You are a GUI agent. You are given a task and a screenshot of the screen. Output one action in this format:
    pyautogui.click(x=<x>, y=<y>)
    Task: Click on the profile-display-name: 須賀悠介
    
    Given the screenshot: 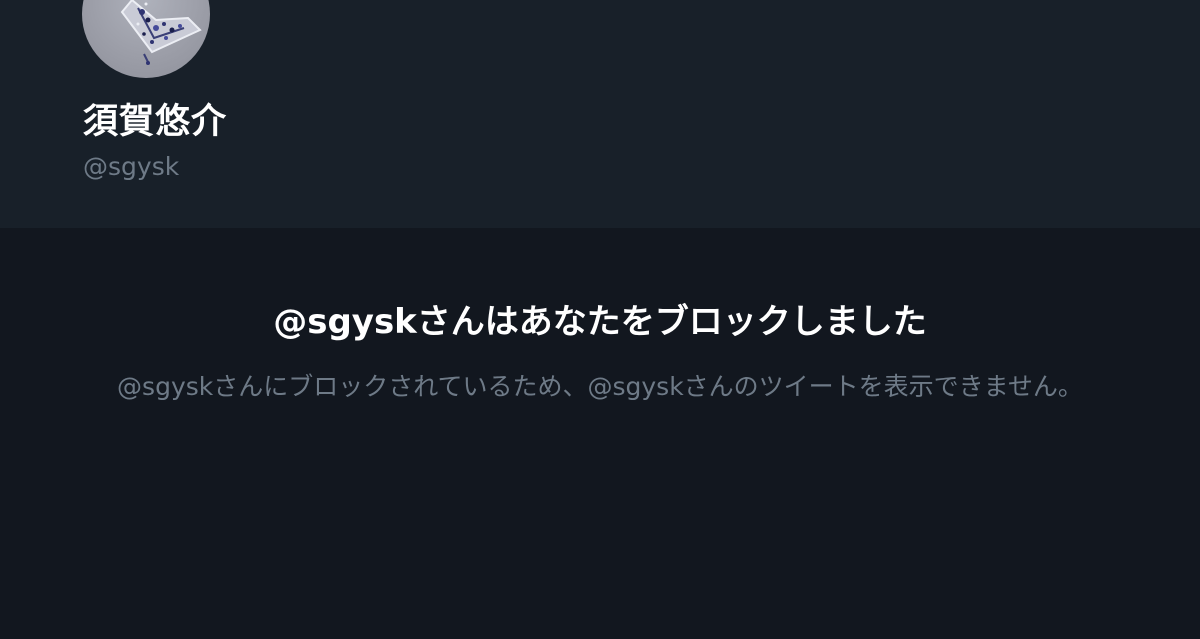 What is the action you would take?
    pyautogui.click(x=155, y=122)
    